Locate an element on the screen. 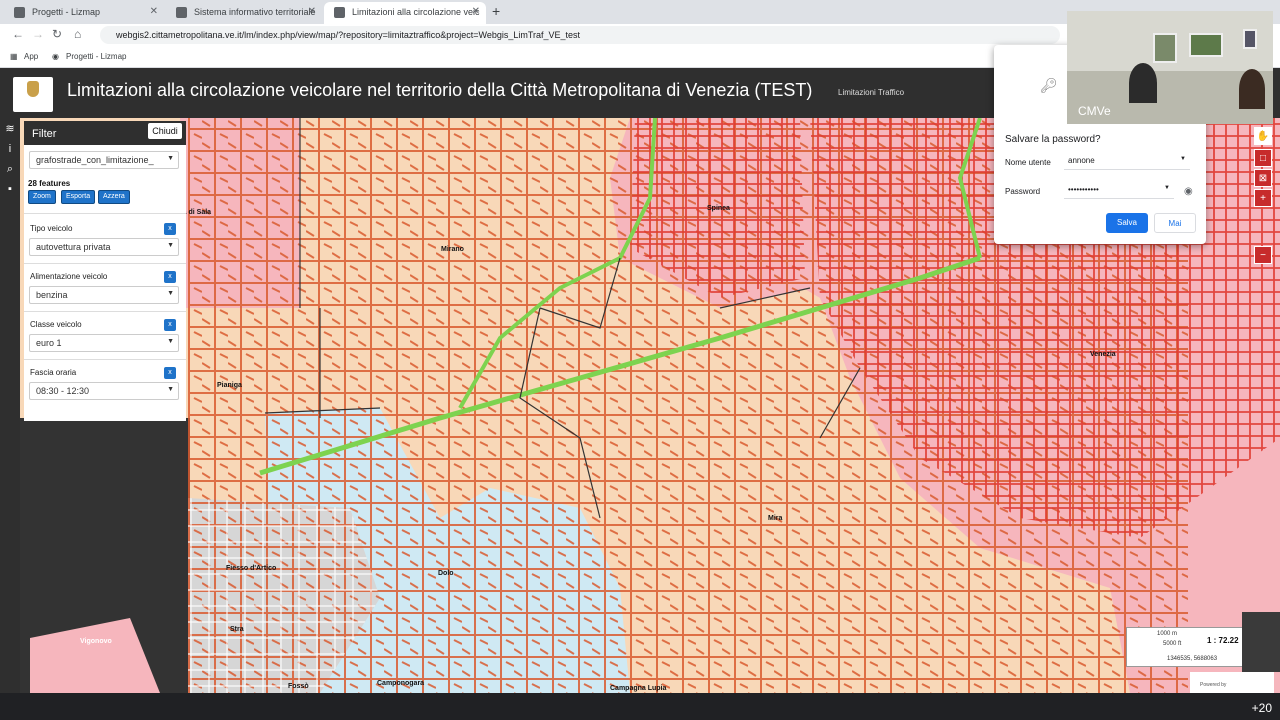  comment-icon: ▪ is located at coordinates (10, 189).